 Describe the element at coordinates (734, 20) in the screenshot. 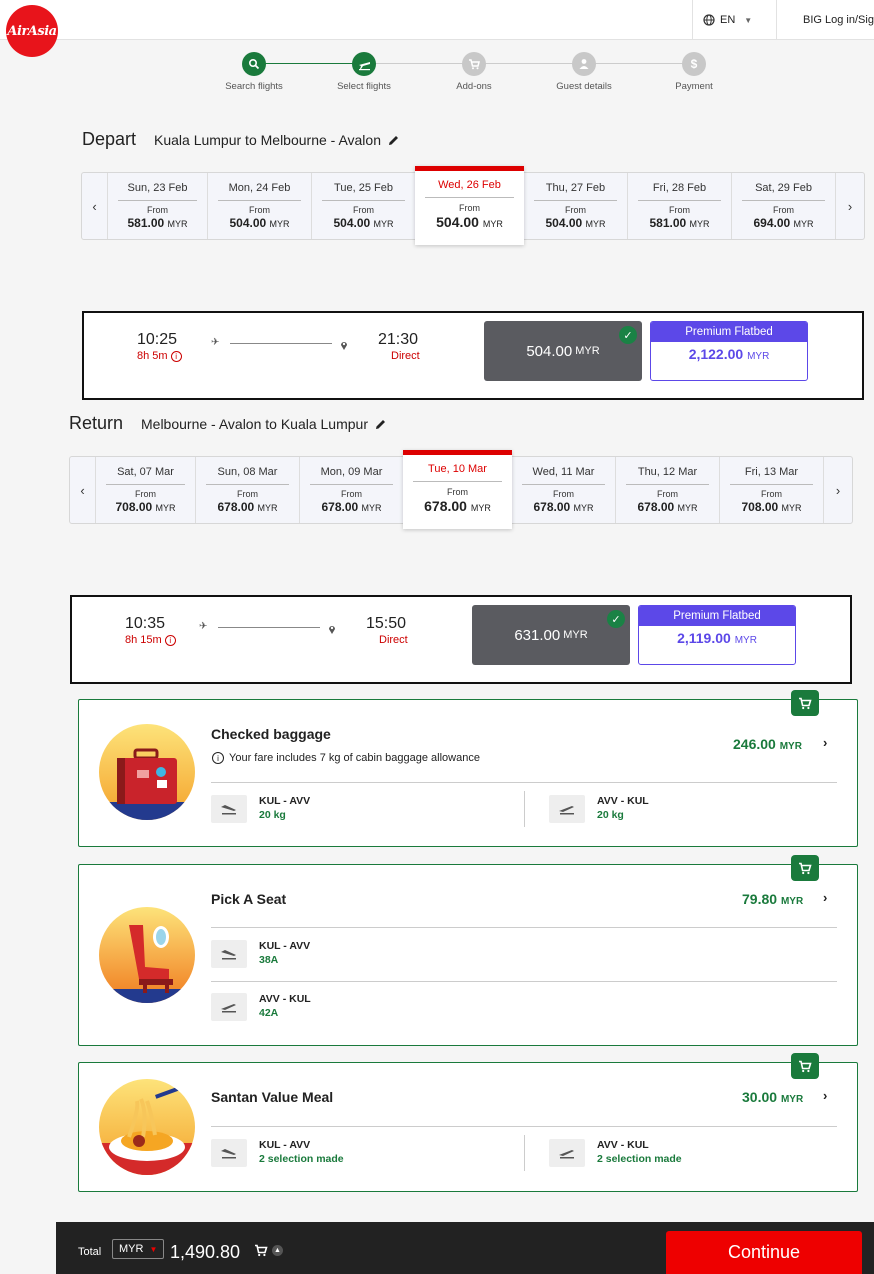

I see `language-selector: EN ▼` at that location.